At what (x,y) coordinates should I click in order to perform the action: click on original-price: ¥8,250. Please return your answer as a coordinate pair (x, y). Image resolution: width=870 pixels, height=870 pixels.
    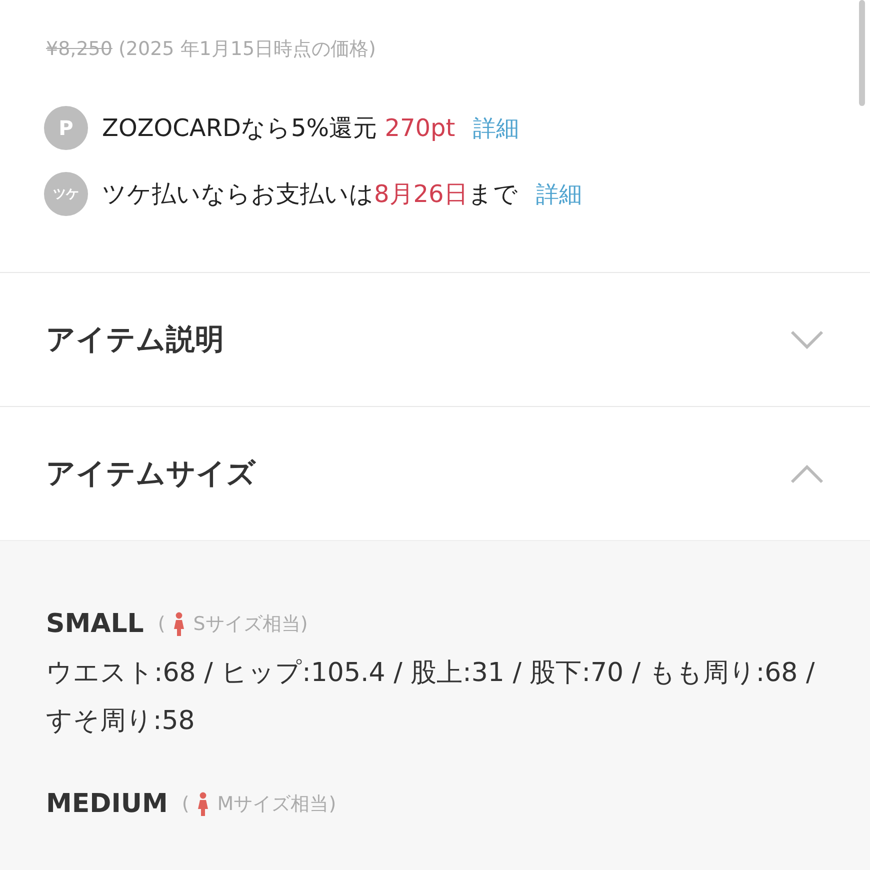
    Looking at the image, I should click on (79, 49).